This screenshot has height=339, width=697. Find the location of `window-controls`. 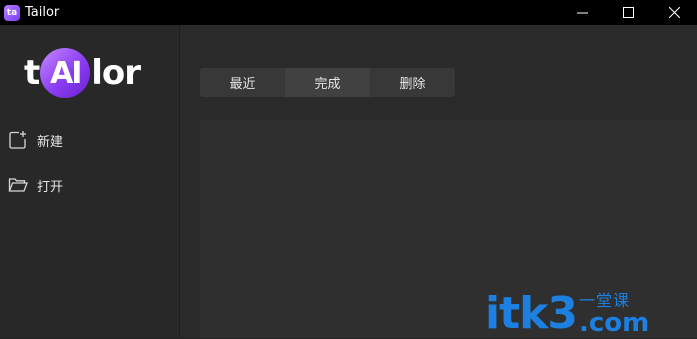

window-controls is located at coordinates (628, 12).